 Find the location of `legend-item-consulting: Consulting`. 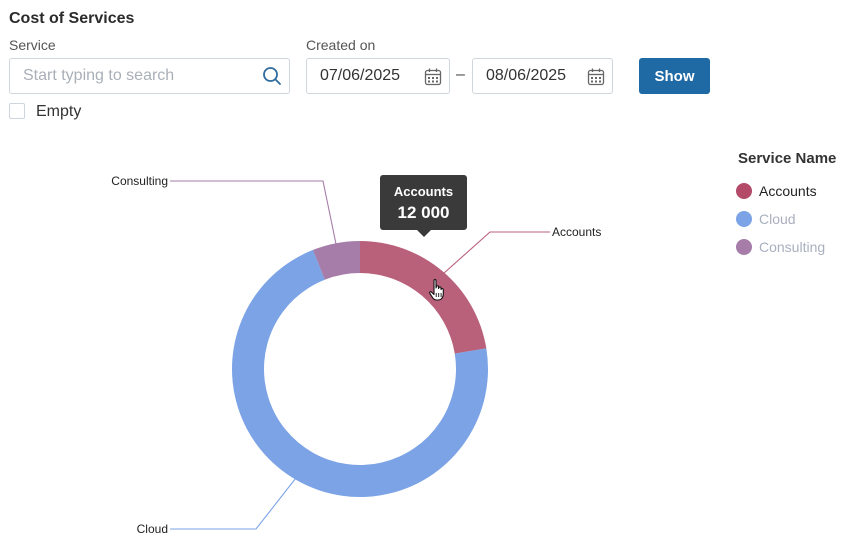

legend-item-consulting: Consulting is located at coordinates (780, 247).